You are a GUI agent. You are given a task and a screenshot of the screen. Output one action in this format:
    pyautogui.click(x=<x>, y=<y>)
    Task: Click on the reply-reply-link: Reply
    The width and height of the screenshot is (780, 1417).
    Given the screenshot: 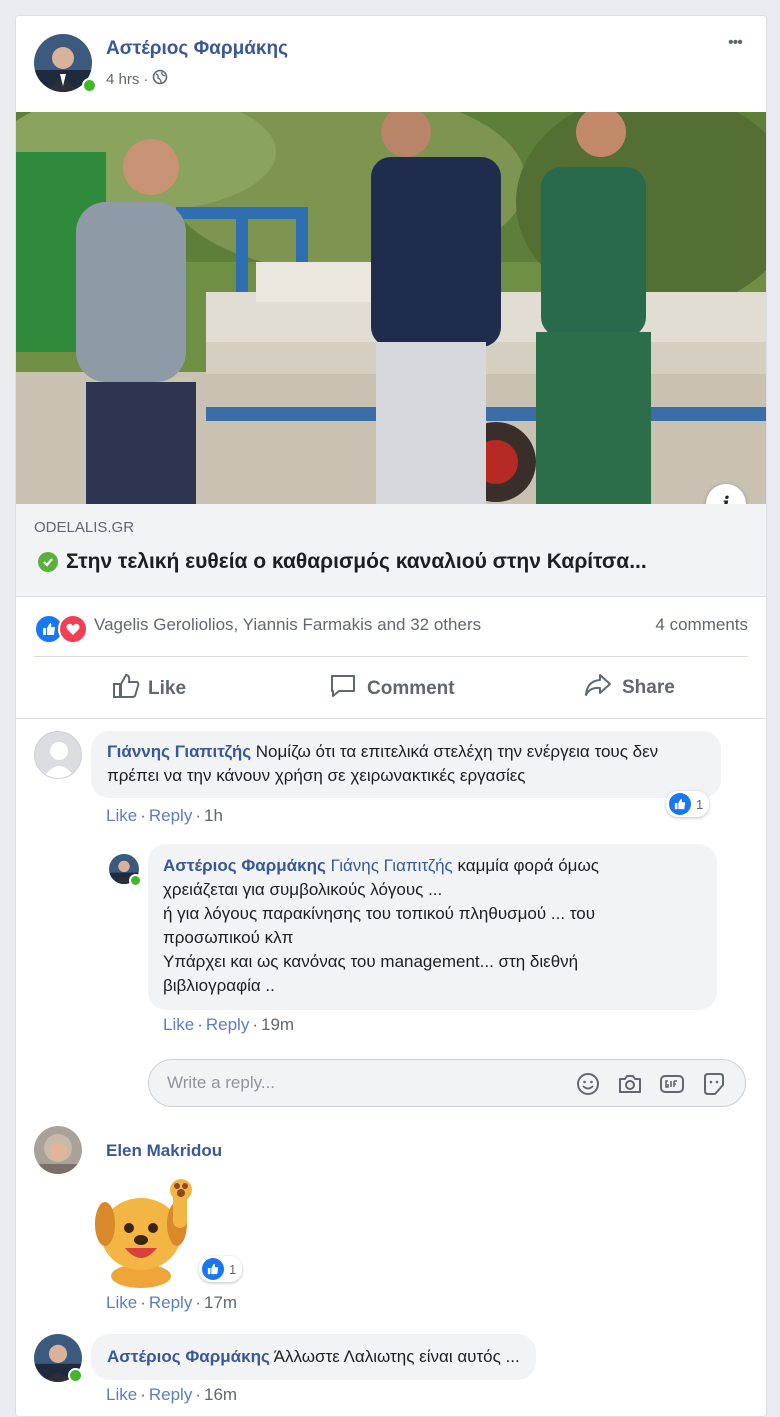 What is the action you would take?
    pyautogui.click(x=227, y=1024)
    